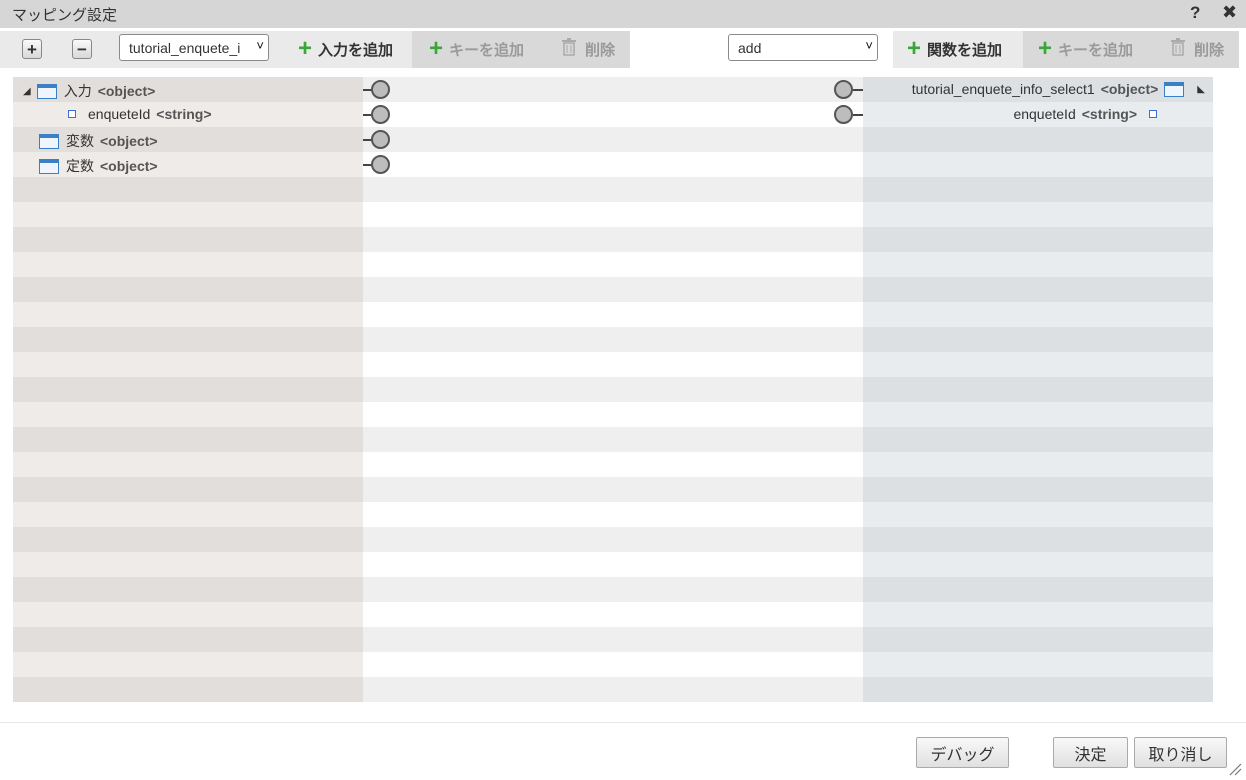 The image size is (1246, 780). I want to click on add-function-button: + 関数を追加, so click(955, 49).